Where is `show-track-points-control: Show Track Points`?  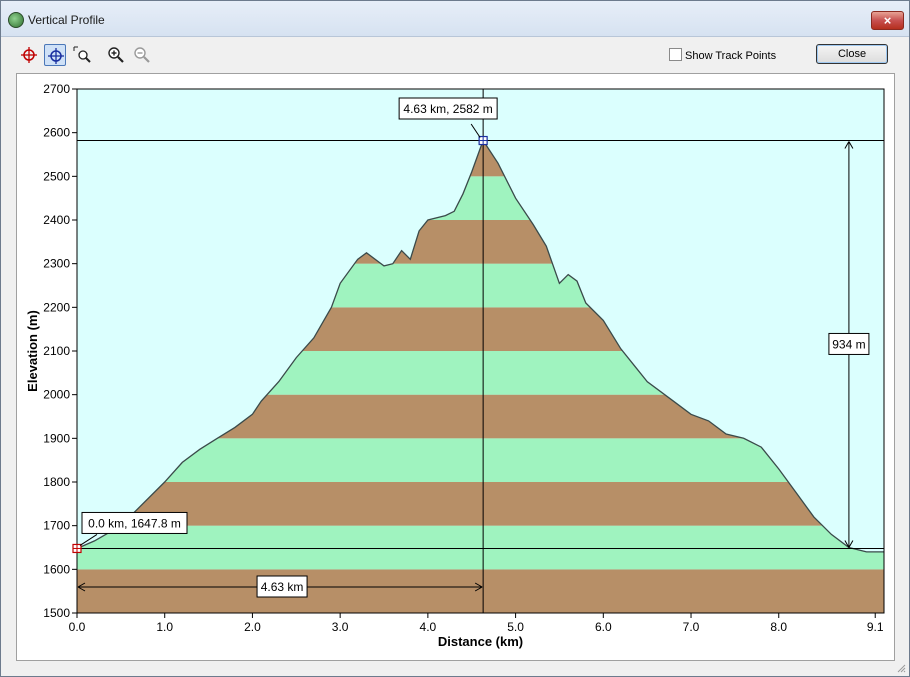
show-track-points-control: Show Track Points is located at coordinates (722, 55).